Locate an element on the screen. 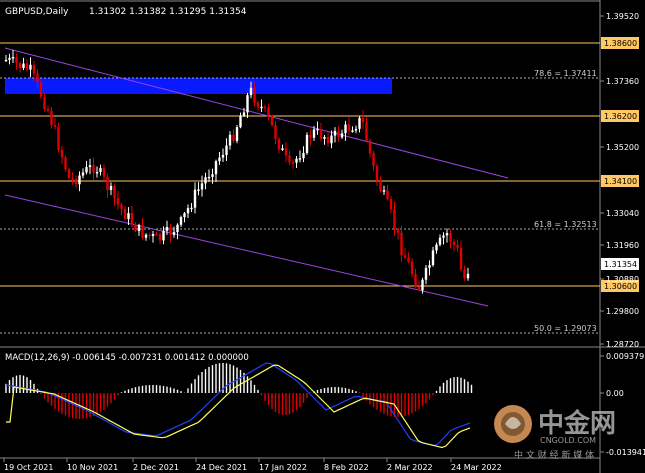 This screenshot has width=645, height=473. macd-axis-max: 0.009379 is located at coordinates (625, 356).